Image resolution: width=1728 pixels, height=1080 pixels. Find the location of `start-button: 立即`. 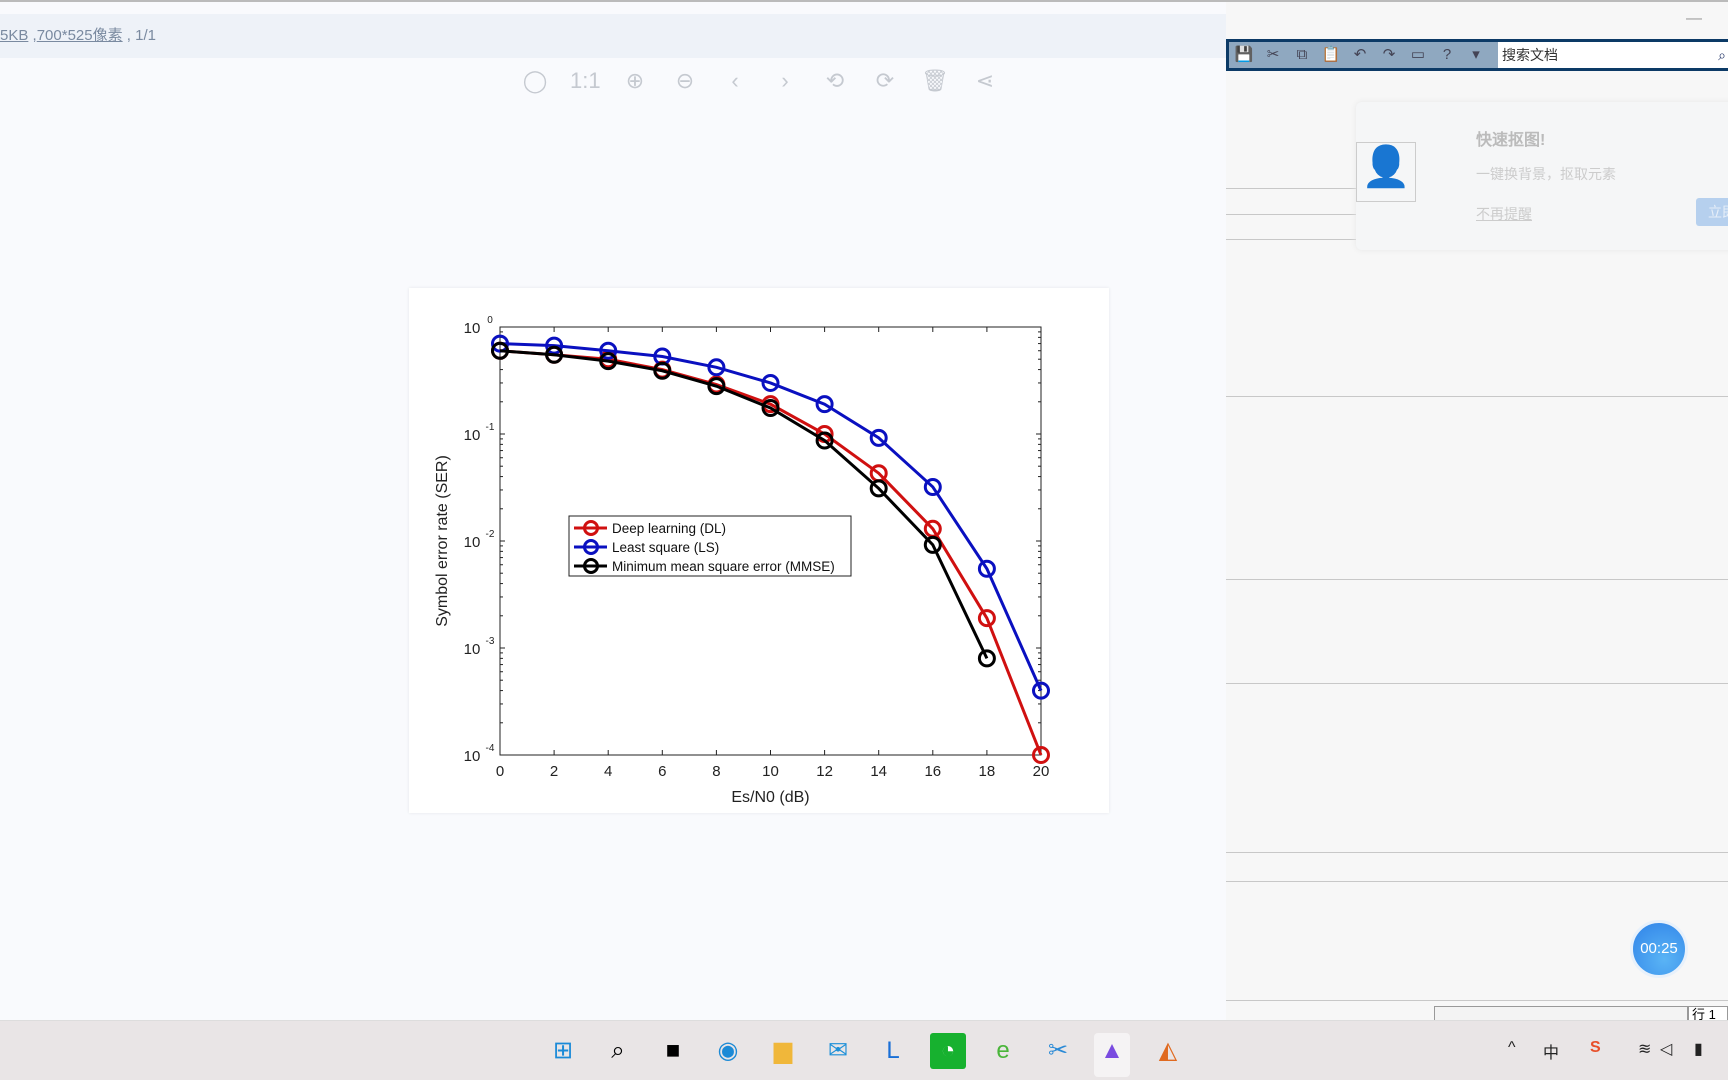

start-button: 立即 is located at coordinates (1712, 212).